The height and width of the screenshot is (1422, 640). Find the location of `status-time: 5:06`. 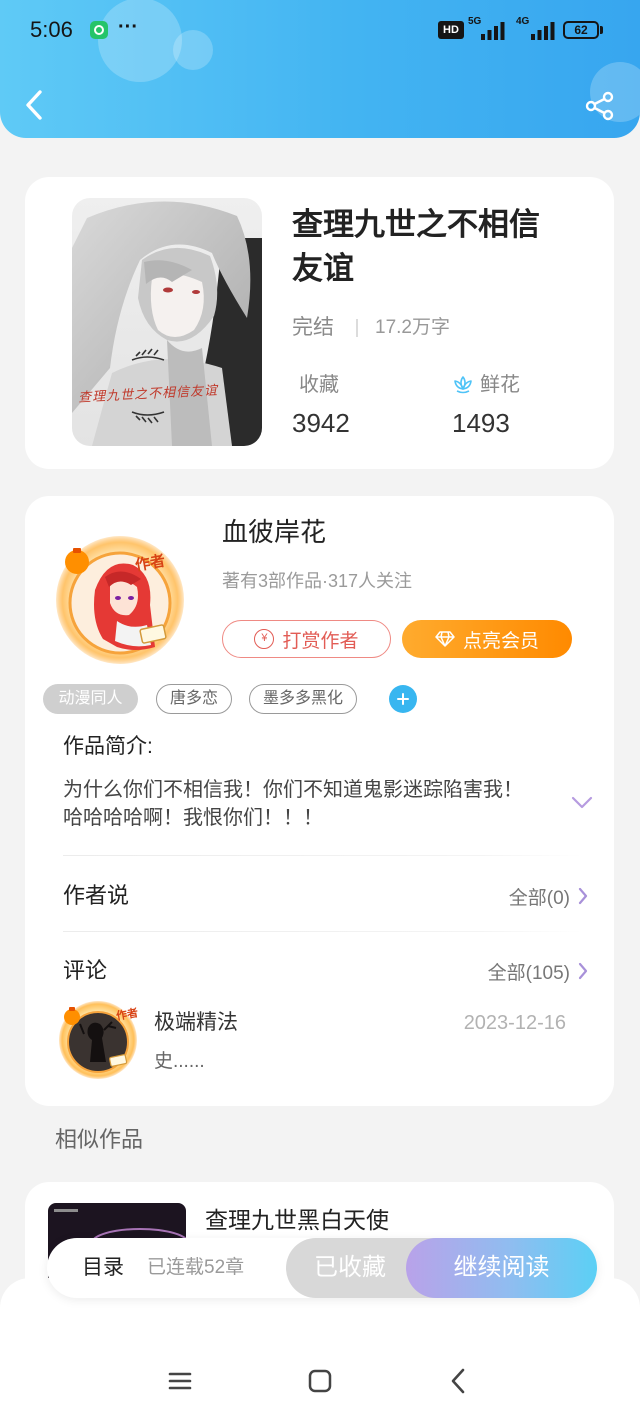

status-time: 5:06 is located at coordinates (51, 29).